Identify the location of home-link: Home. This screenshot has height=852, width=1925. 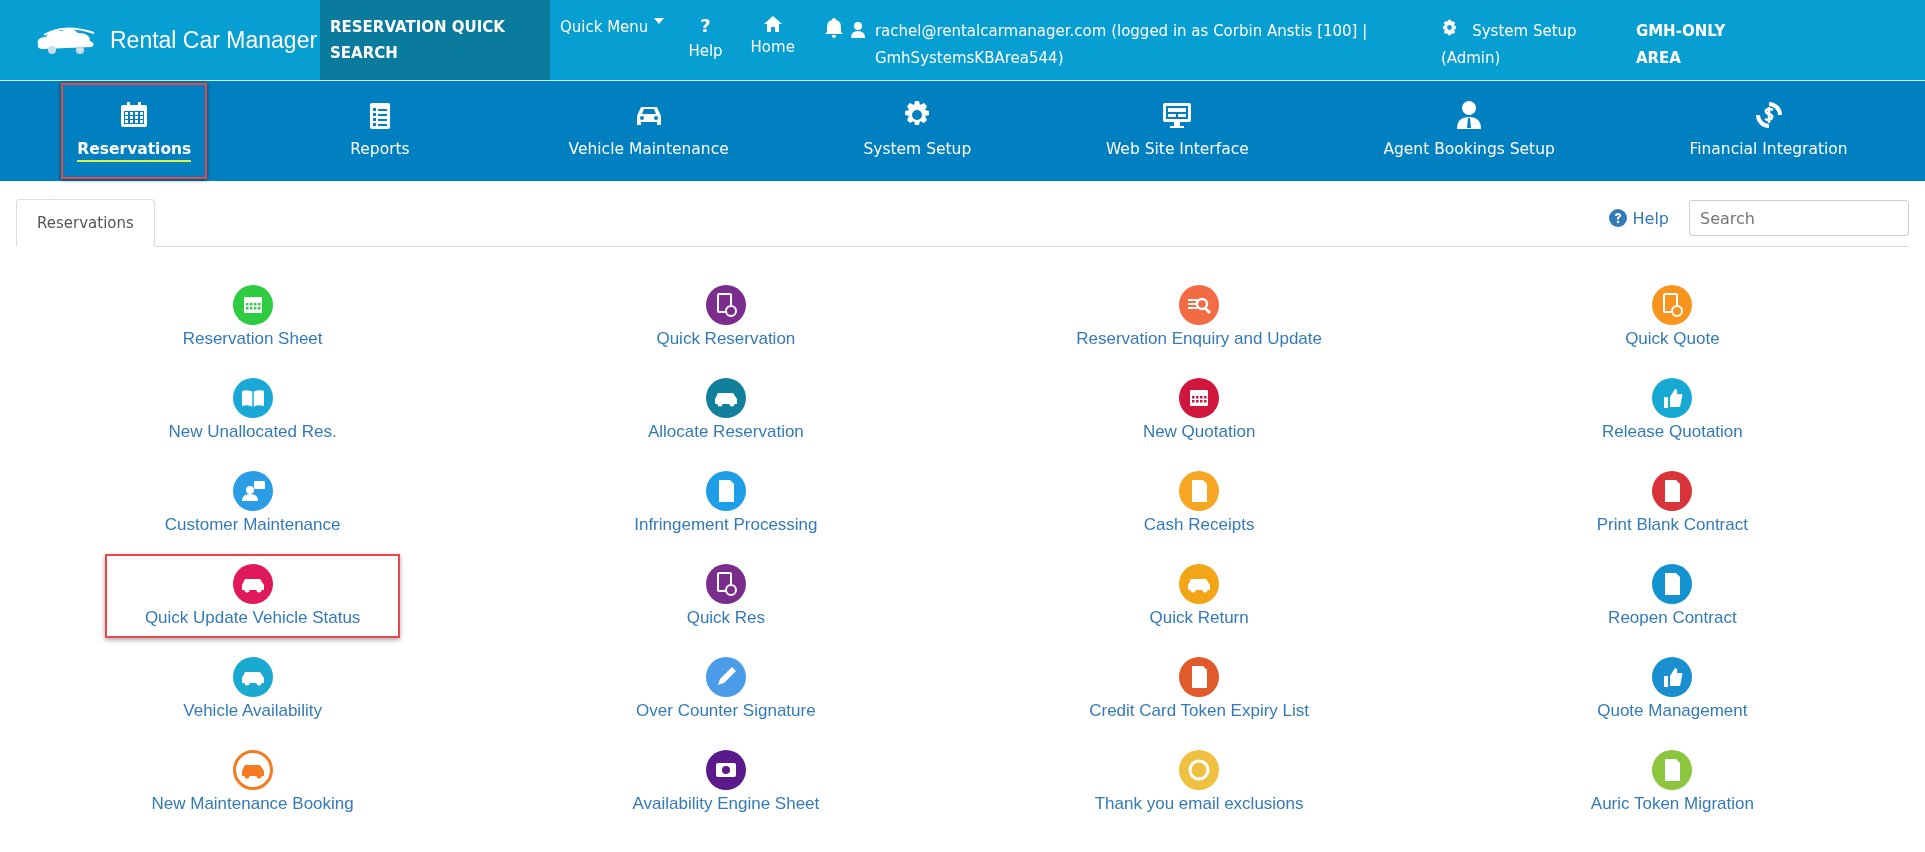
(772, 40).